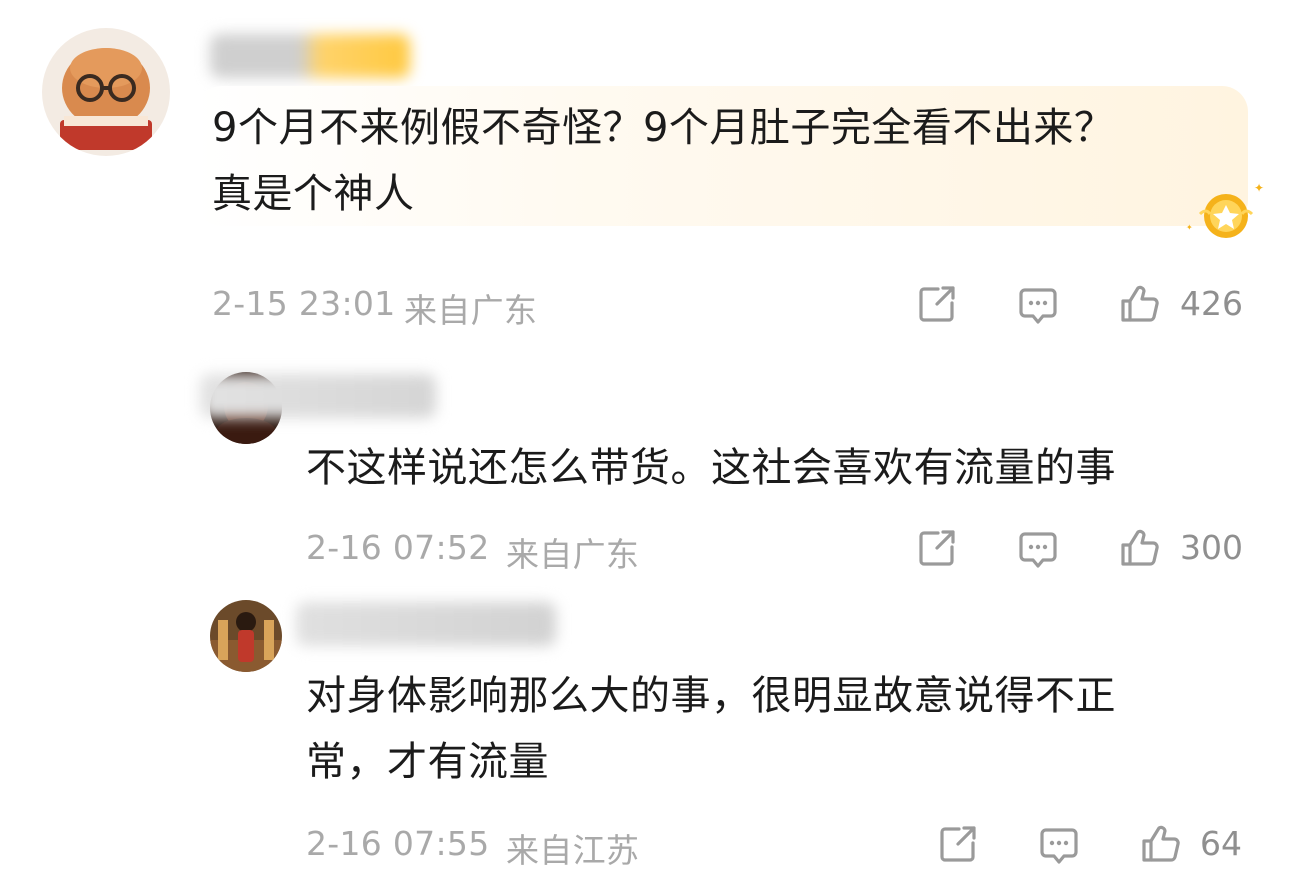  I want to click on comment-text-line: 9个月不来例假不奇怪？9个月肚子完全看不出来？, so click(663, 128).